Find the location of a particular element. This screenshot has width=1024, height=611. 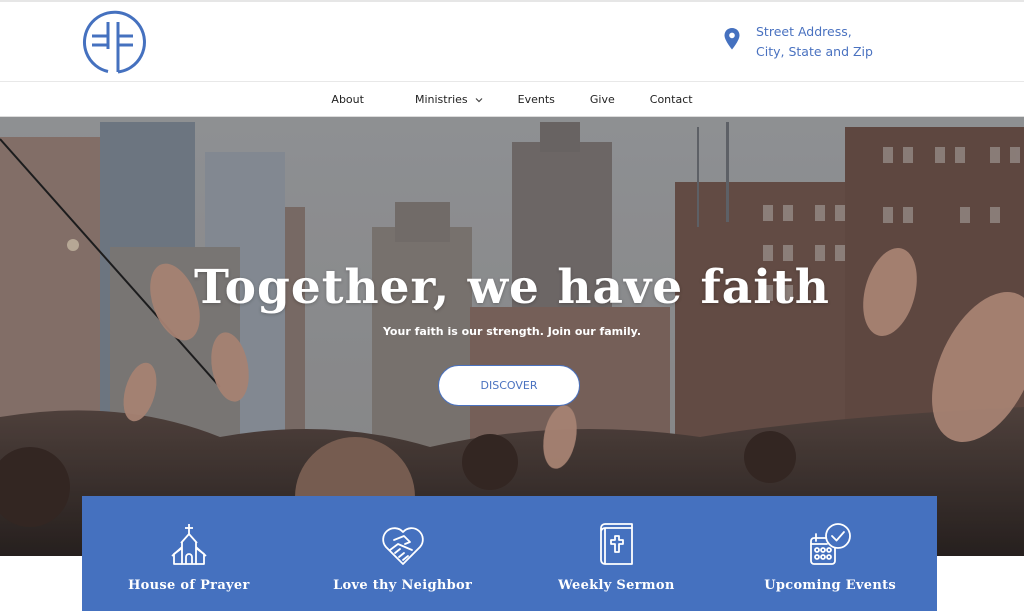

heart-handshake-icon is located at coordinates (403, 545).